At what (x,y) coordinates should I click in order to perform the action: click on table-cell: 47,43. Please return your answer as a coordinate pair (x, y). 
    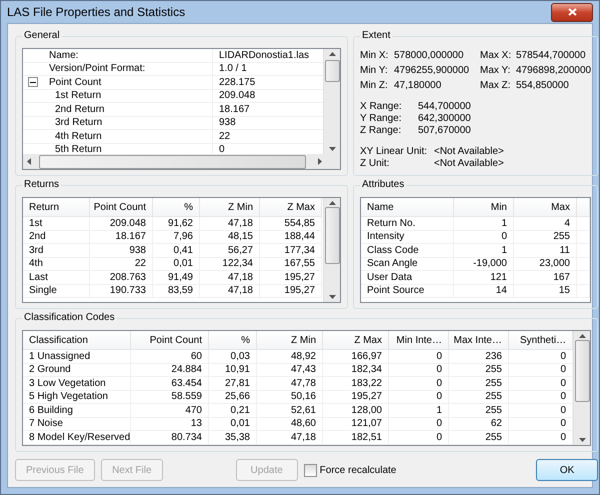
    Looking at the image, I should click on (290, 370).